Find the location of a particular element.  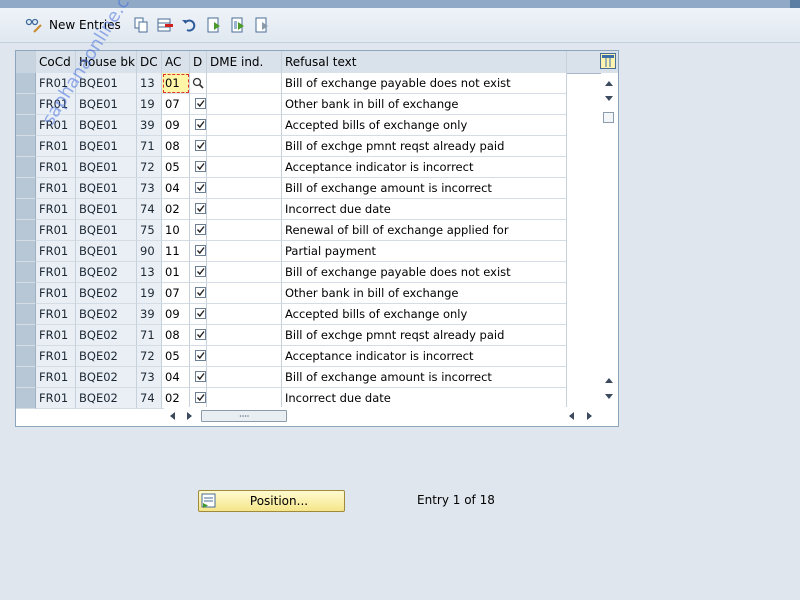

column-header-dc: DC is located at coordinates (149, 62).